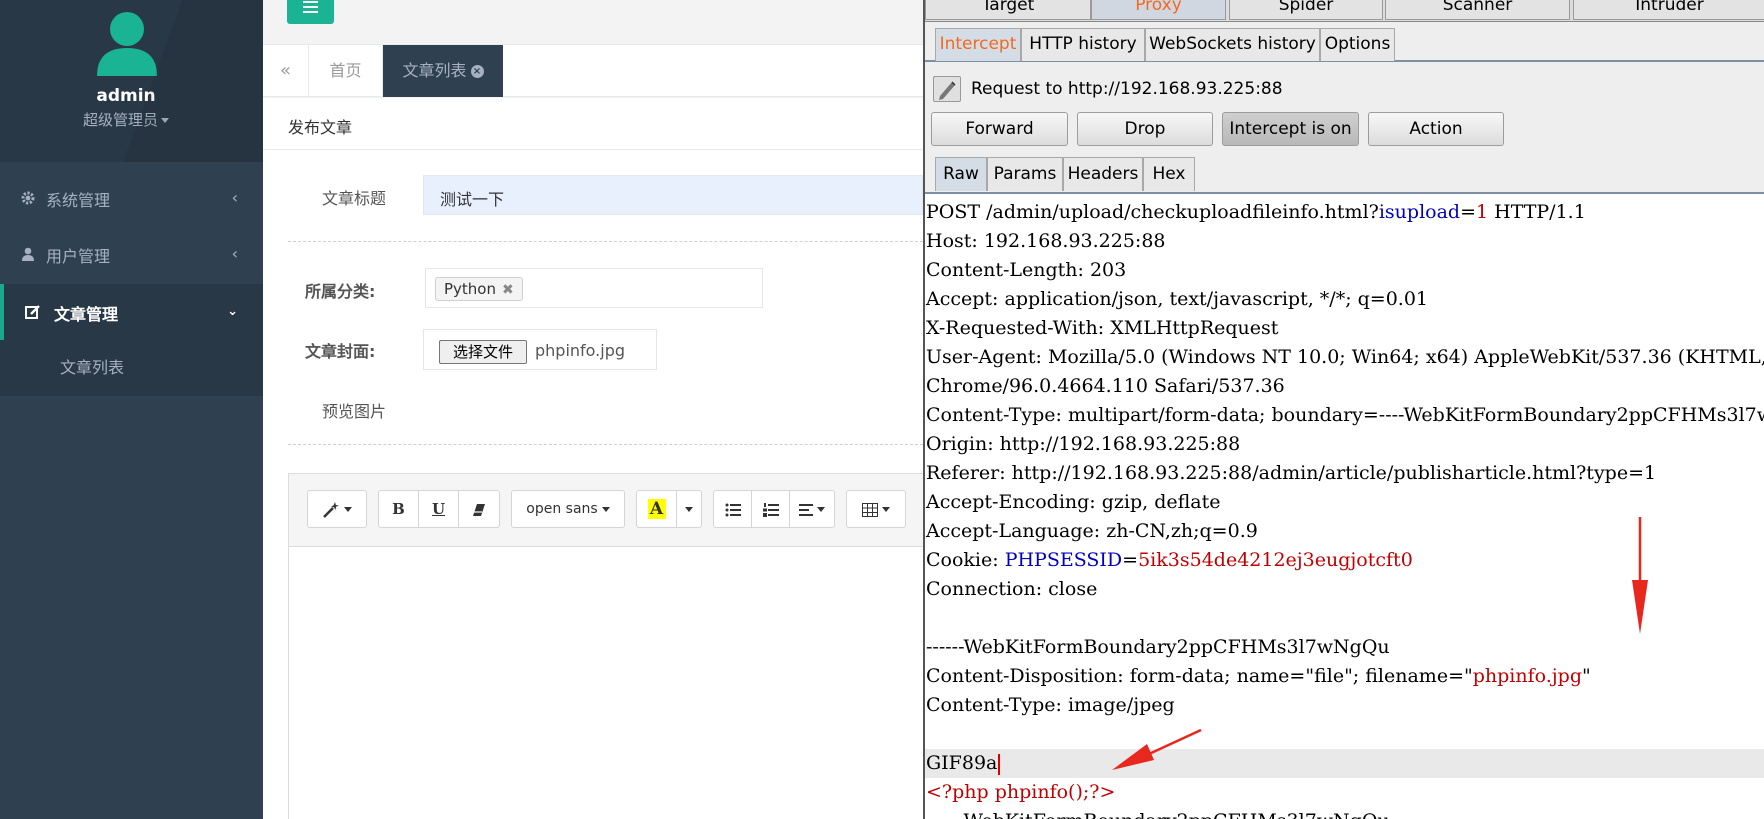 The height and width of the screenshot is (819, 1764). Describe the element at coordinates (28, 254) in the screenshot. I see `user-icon` at that location.